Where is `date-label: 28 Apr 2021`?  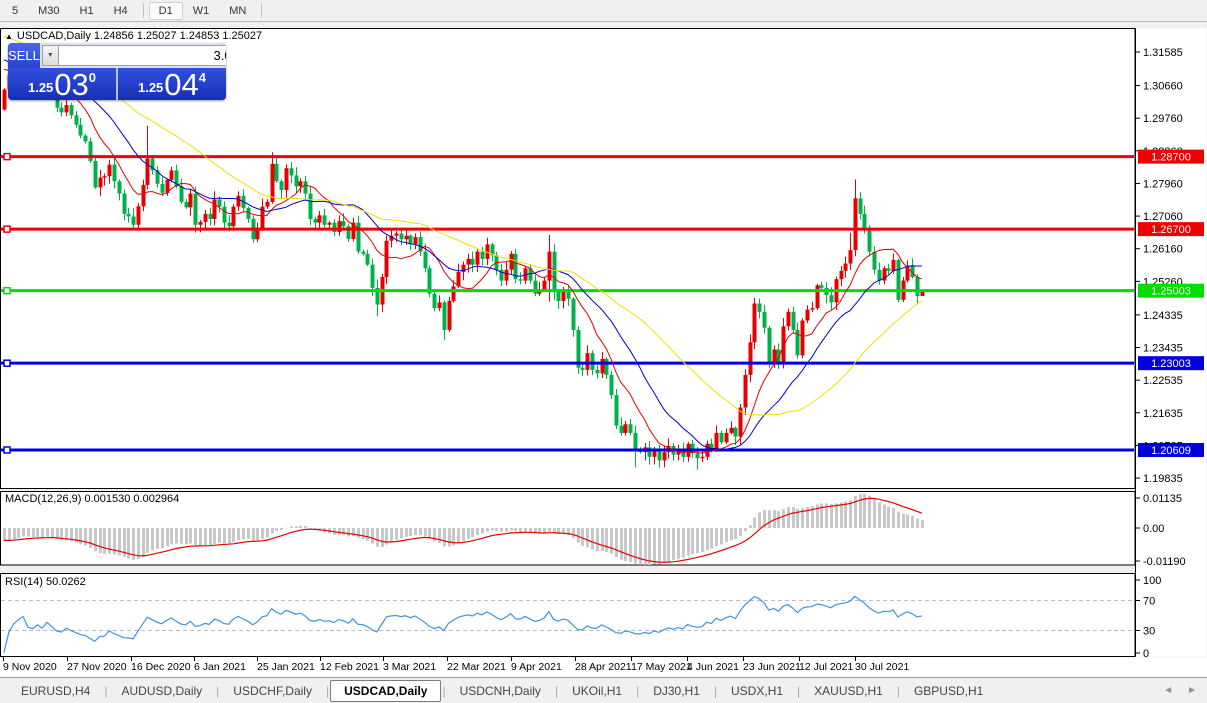 date-label: 28 Apr 2021 is located at coordinates (603, 667).